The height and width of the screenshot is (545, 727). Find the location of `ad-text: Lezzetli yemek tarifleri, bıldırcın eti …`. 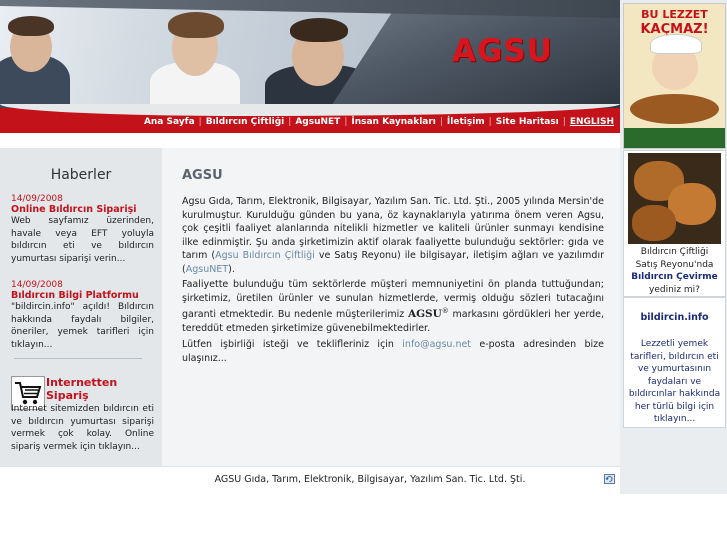

ad-text: Lezzetli yemek tarifleri, bıldırcın eti … is located at coordinates (674, 381).